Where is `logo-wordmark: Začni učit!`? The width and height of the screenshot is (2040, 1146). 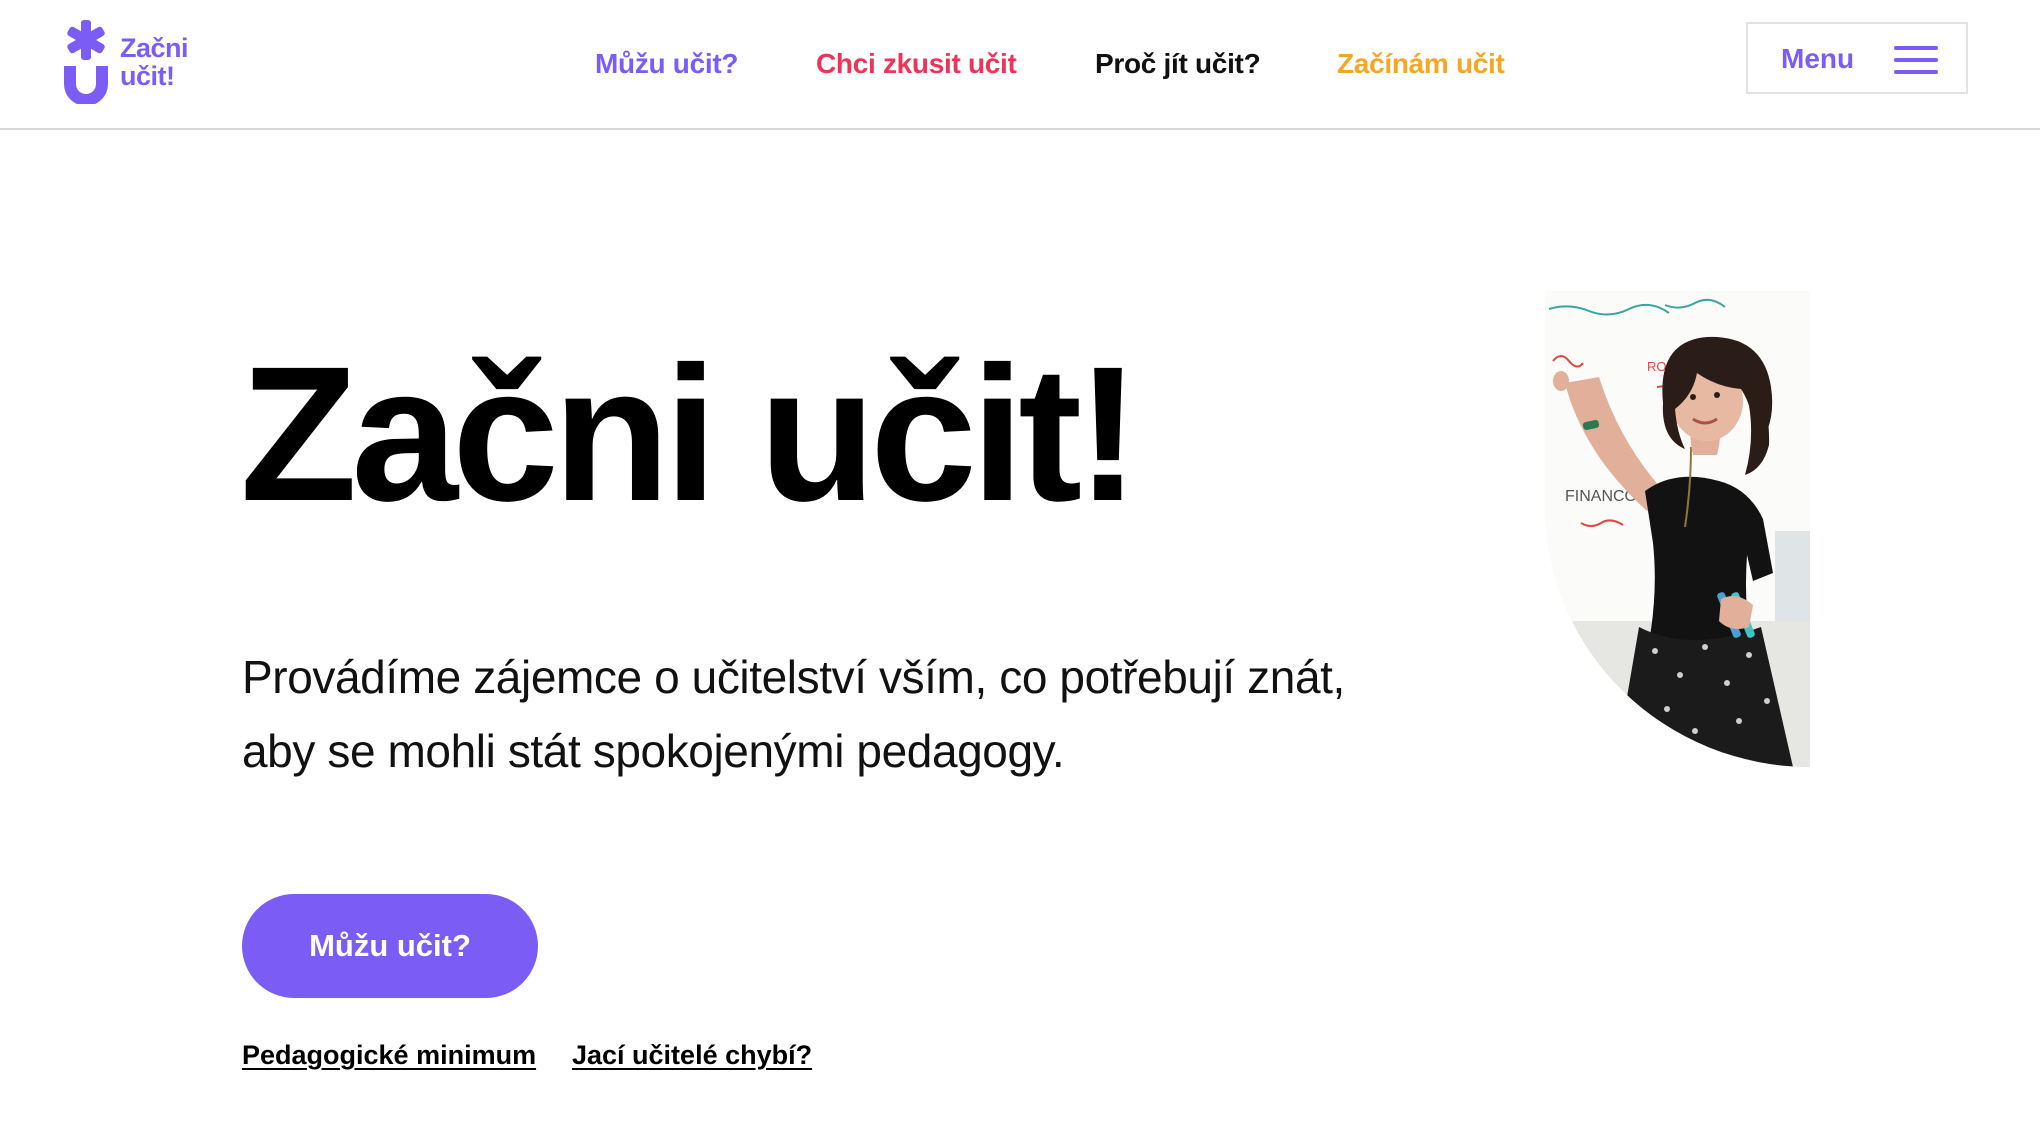 logo-wordmark: Začni učit! is located at coordinates (154, 62).